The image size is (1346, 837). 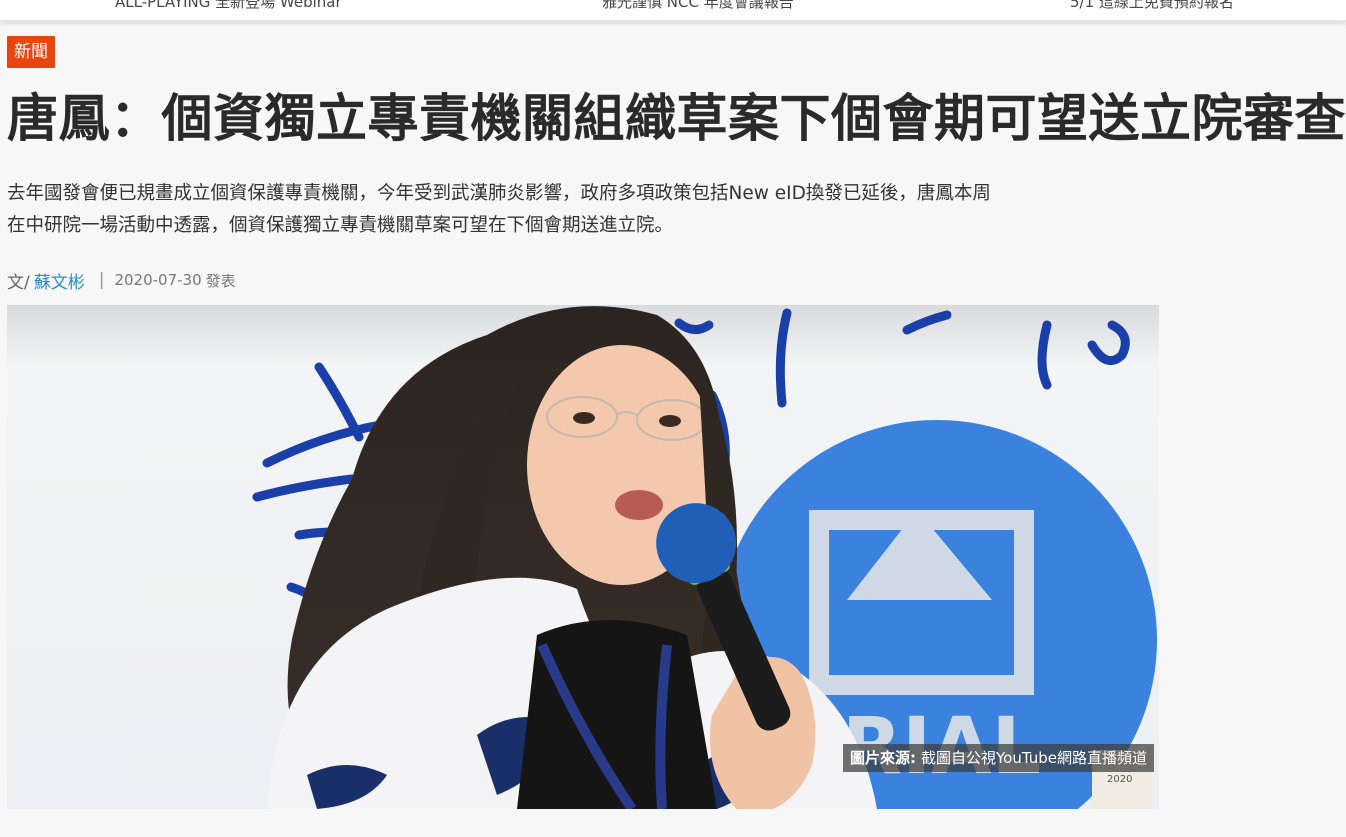 I want to click on author-link: 蘇文彬, so click(x=59, y=280).